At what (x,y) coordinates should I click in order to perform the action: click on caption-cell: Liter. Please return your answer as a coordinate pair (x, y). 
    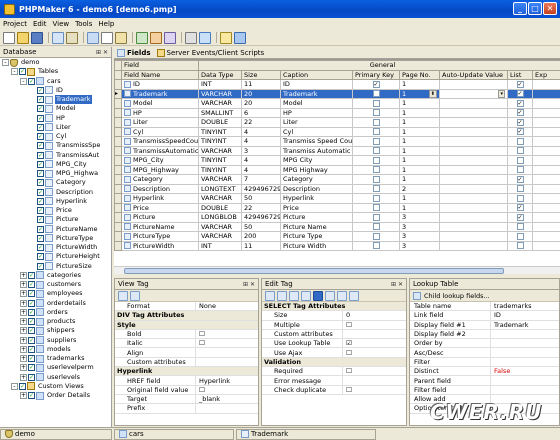
    Looking at the image, I should click on (316, 122).